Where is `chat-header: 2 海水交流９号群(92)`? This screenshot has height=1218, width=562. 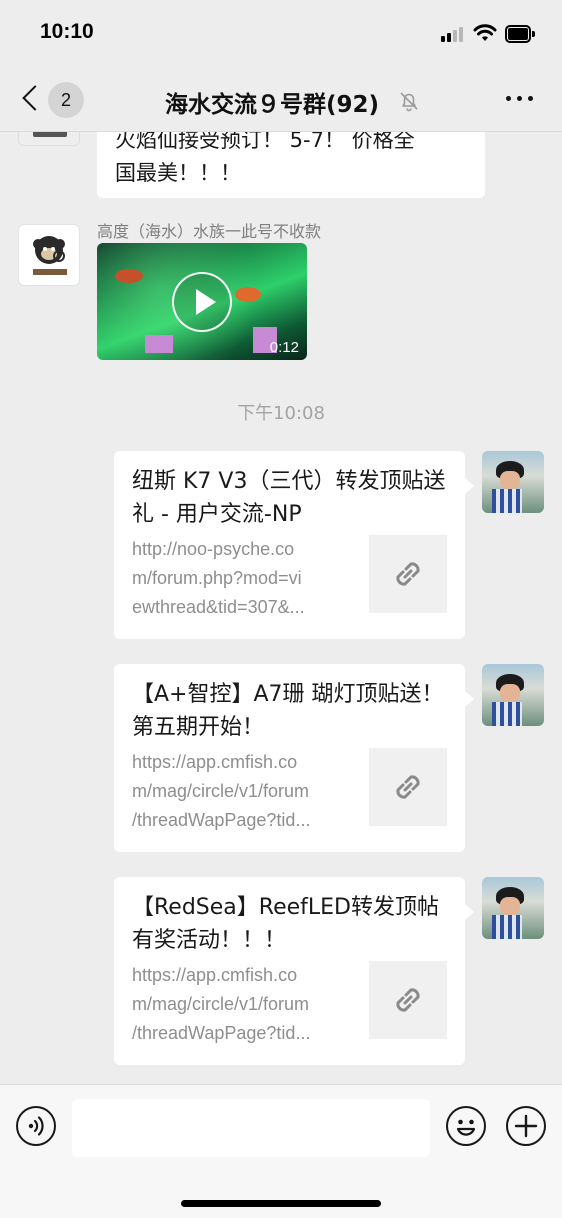
chat-header: 2 海水交流９号群(92) is located at coordinates (281, 99).